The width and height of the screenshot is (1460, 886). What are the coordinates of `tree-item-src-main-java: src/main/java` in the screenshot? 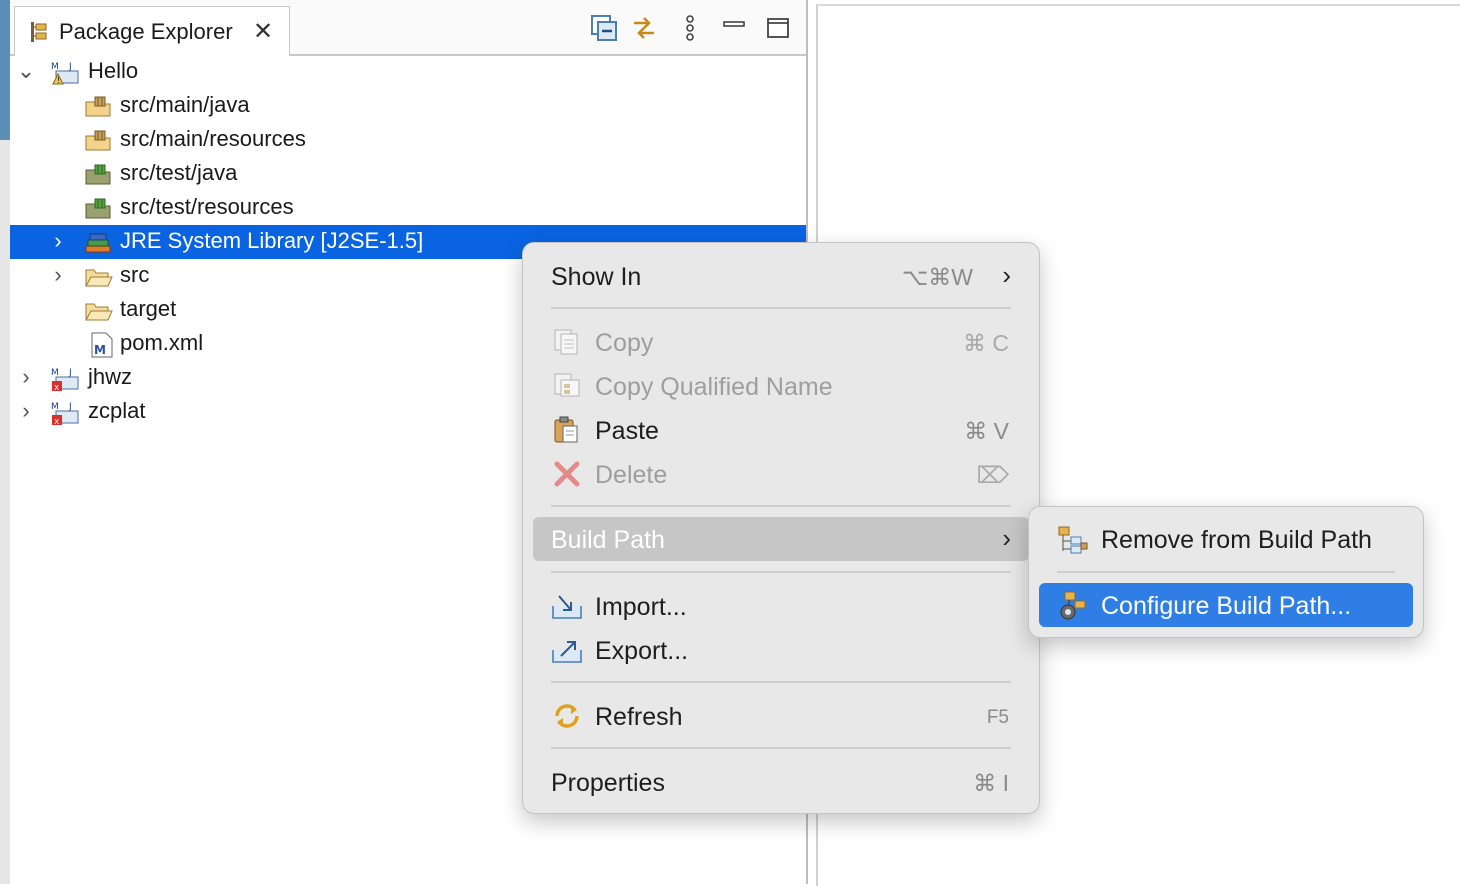 It's located at (408, 106).